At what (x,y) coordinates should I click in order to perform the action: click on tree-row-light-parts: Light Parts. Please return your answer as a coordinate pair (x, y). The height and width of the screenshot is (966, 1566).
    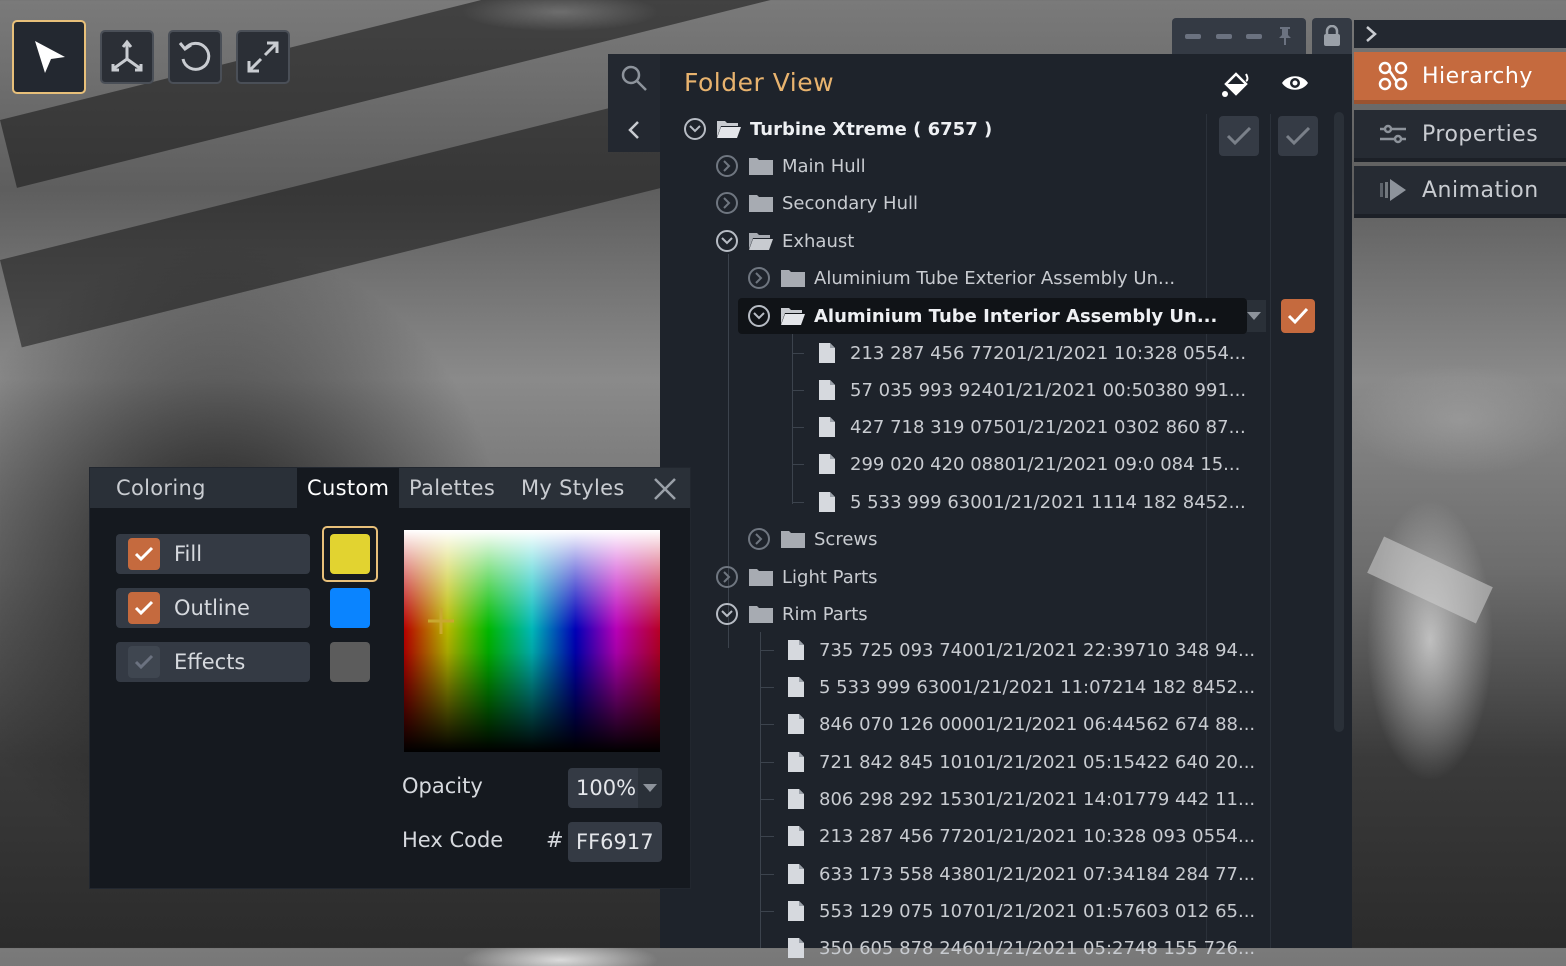
    Looking at the image, I should click on (797, 577).